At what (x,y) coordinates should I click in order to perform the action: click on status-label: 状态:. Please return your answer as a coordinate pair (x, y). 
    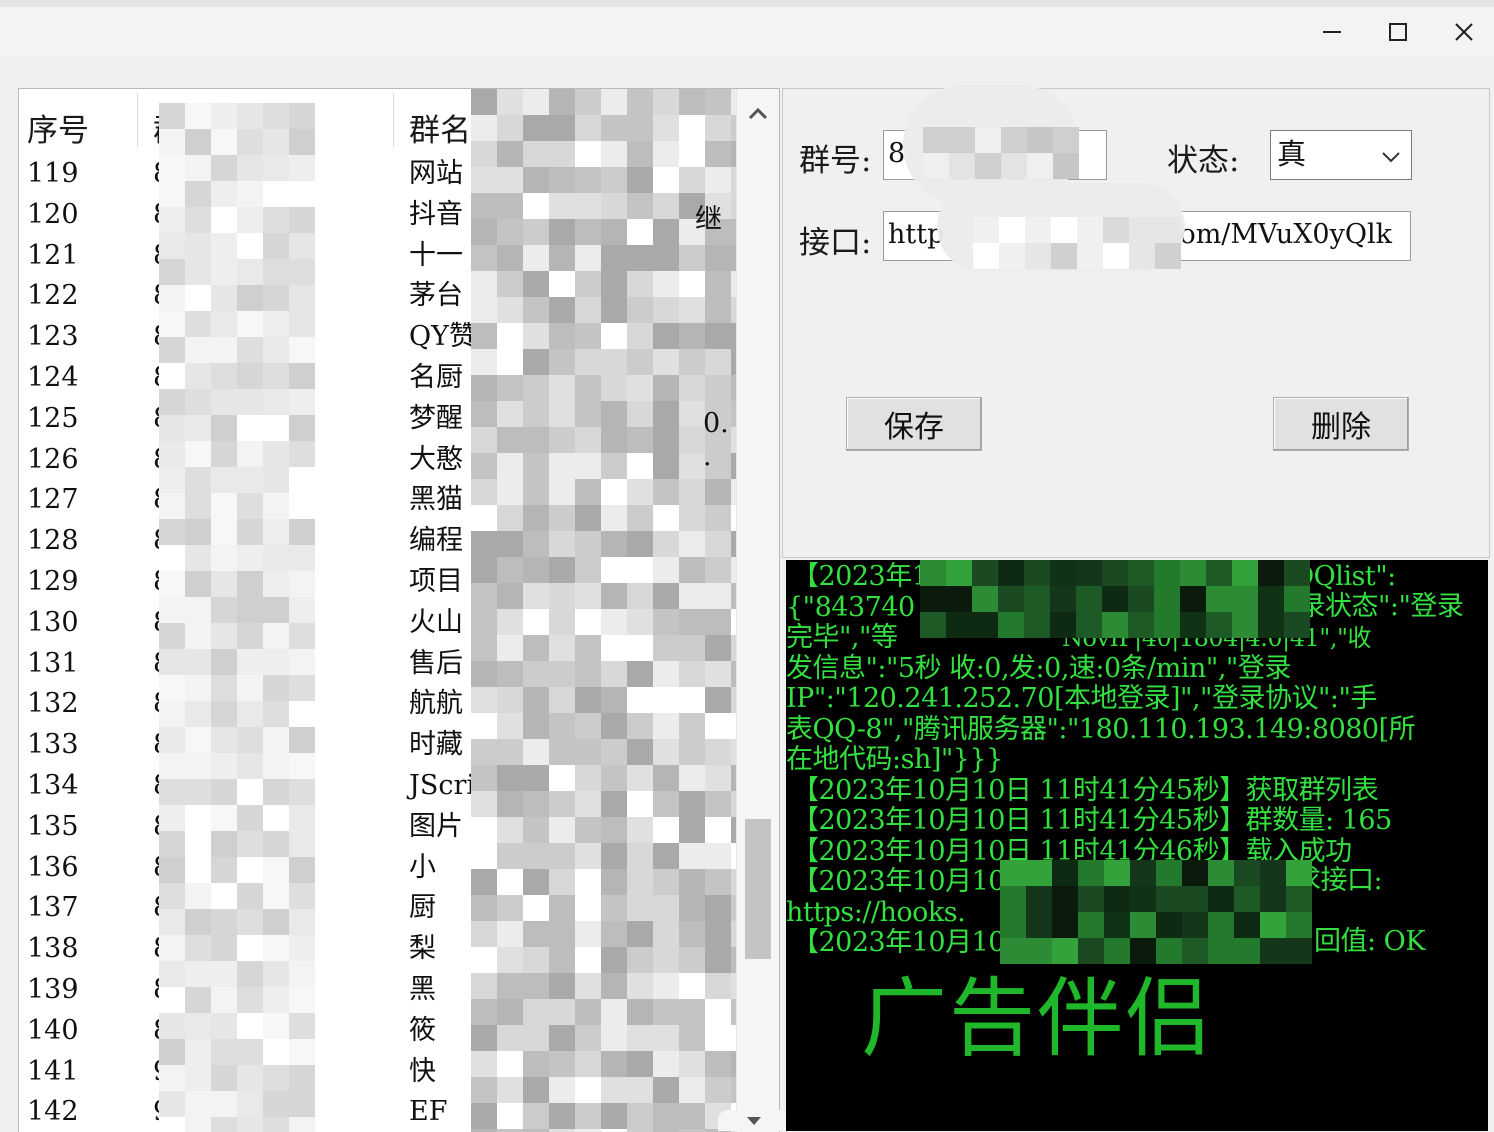
    Looking at the image, I should click on (1203, 161).